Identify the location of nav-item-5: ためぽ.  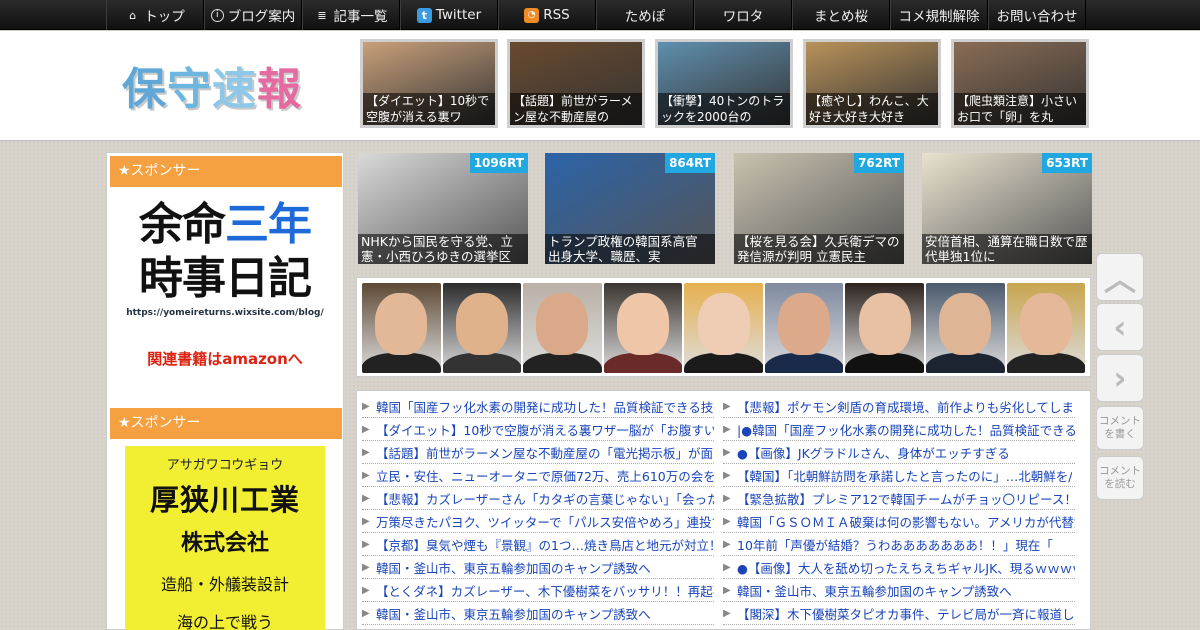
(645, 15).